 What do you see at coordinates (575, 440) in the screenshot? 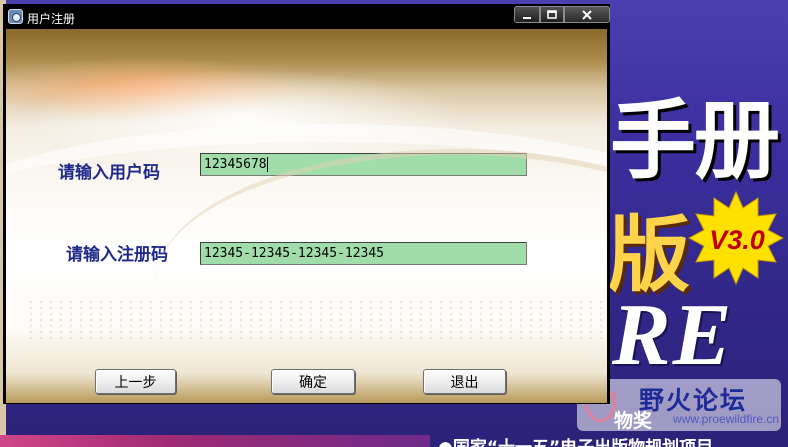
I see `background-bottom-text: ●国家“十一五”电子出版物规划项目` at bounding box center [575, 440].